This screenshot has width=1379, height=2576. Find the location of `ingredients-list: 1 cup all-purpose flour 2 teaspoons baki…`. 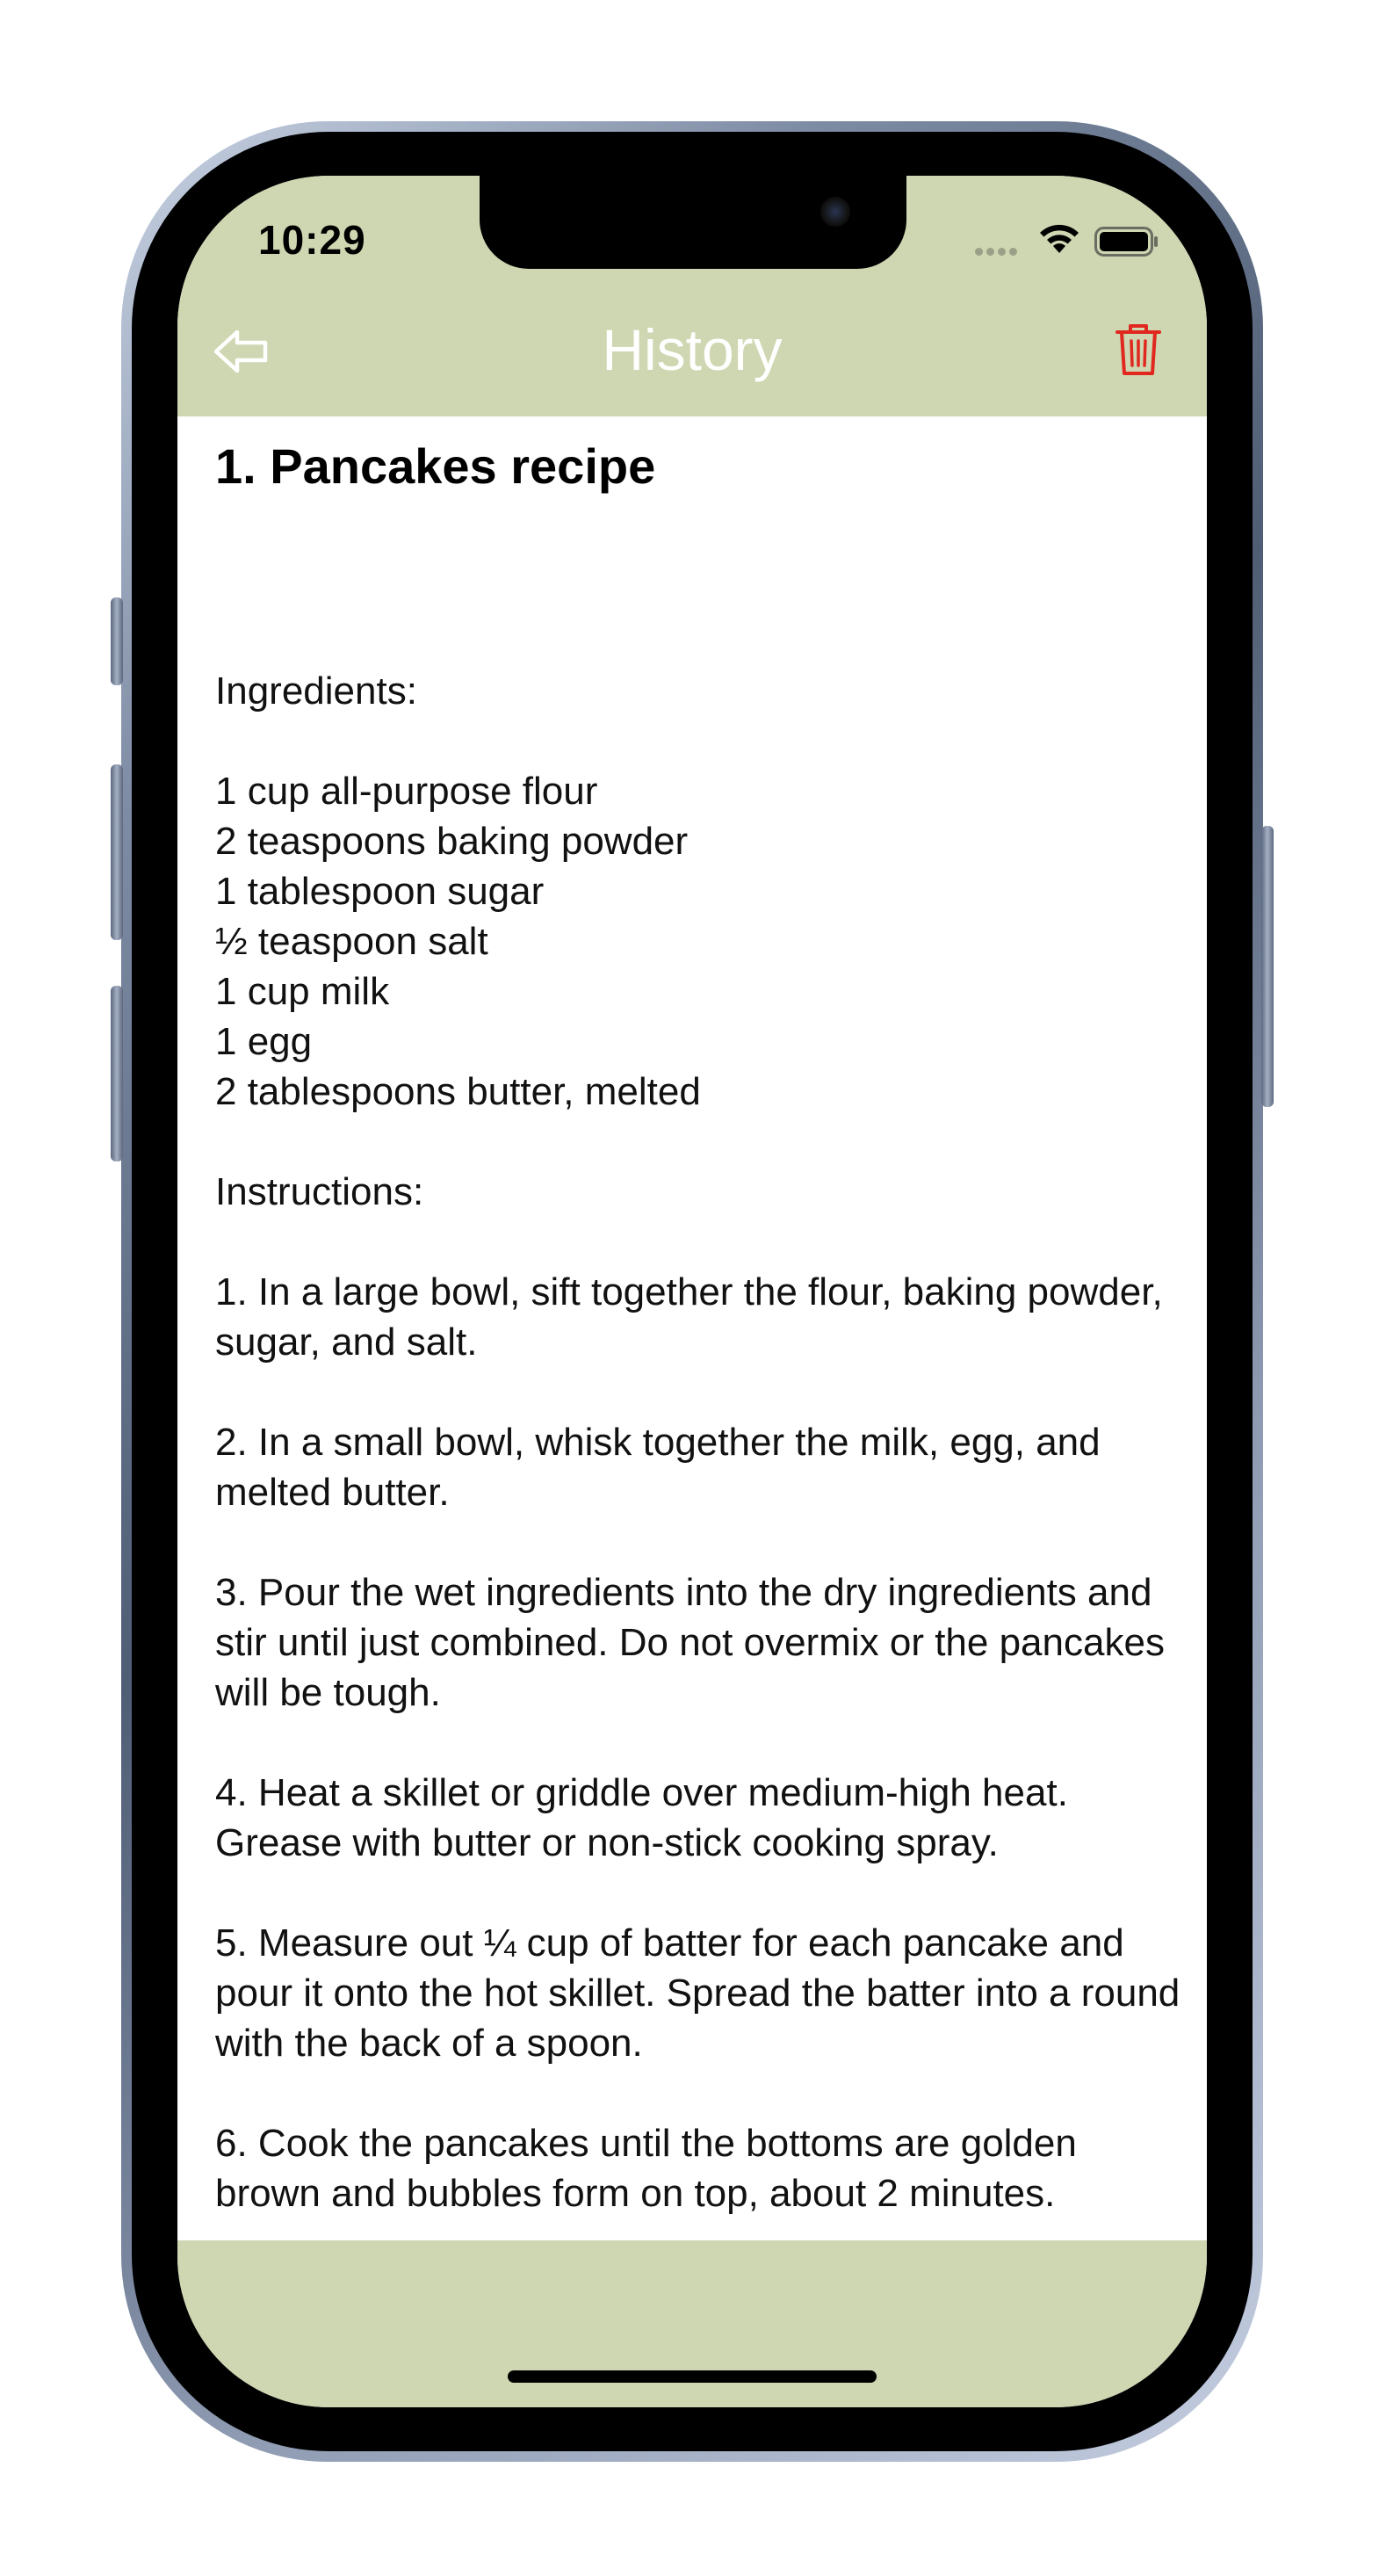

ingredients-list: 1 cup all-purpose flour 2 teaspoons baki… is located at coordinates (702, 941).